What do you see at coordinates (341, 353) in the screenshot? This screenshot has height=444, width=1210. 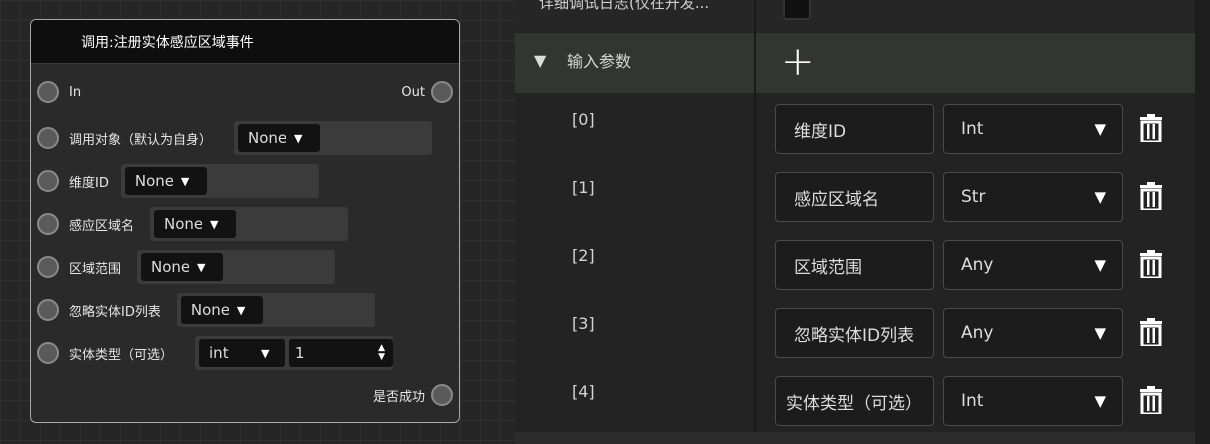 I see `number-spinner: 1 ▲ ▼` at bounding box center [341, 353].